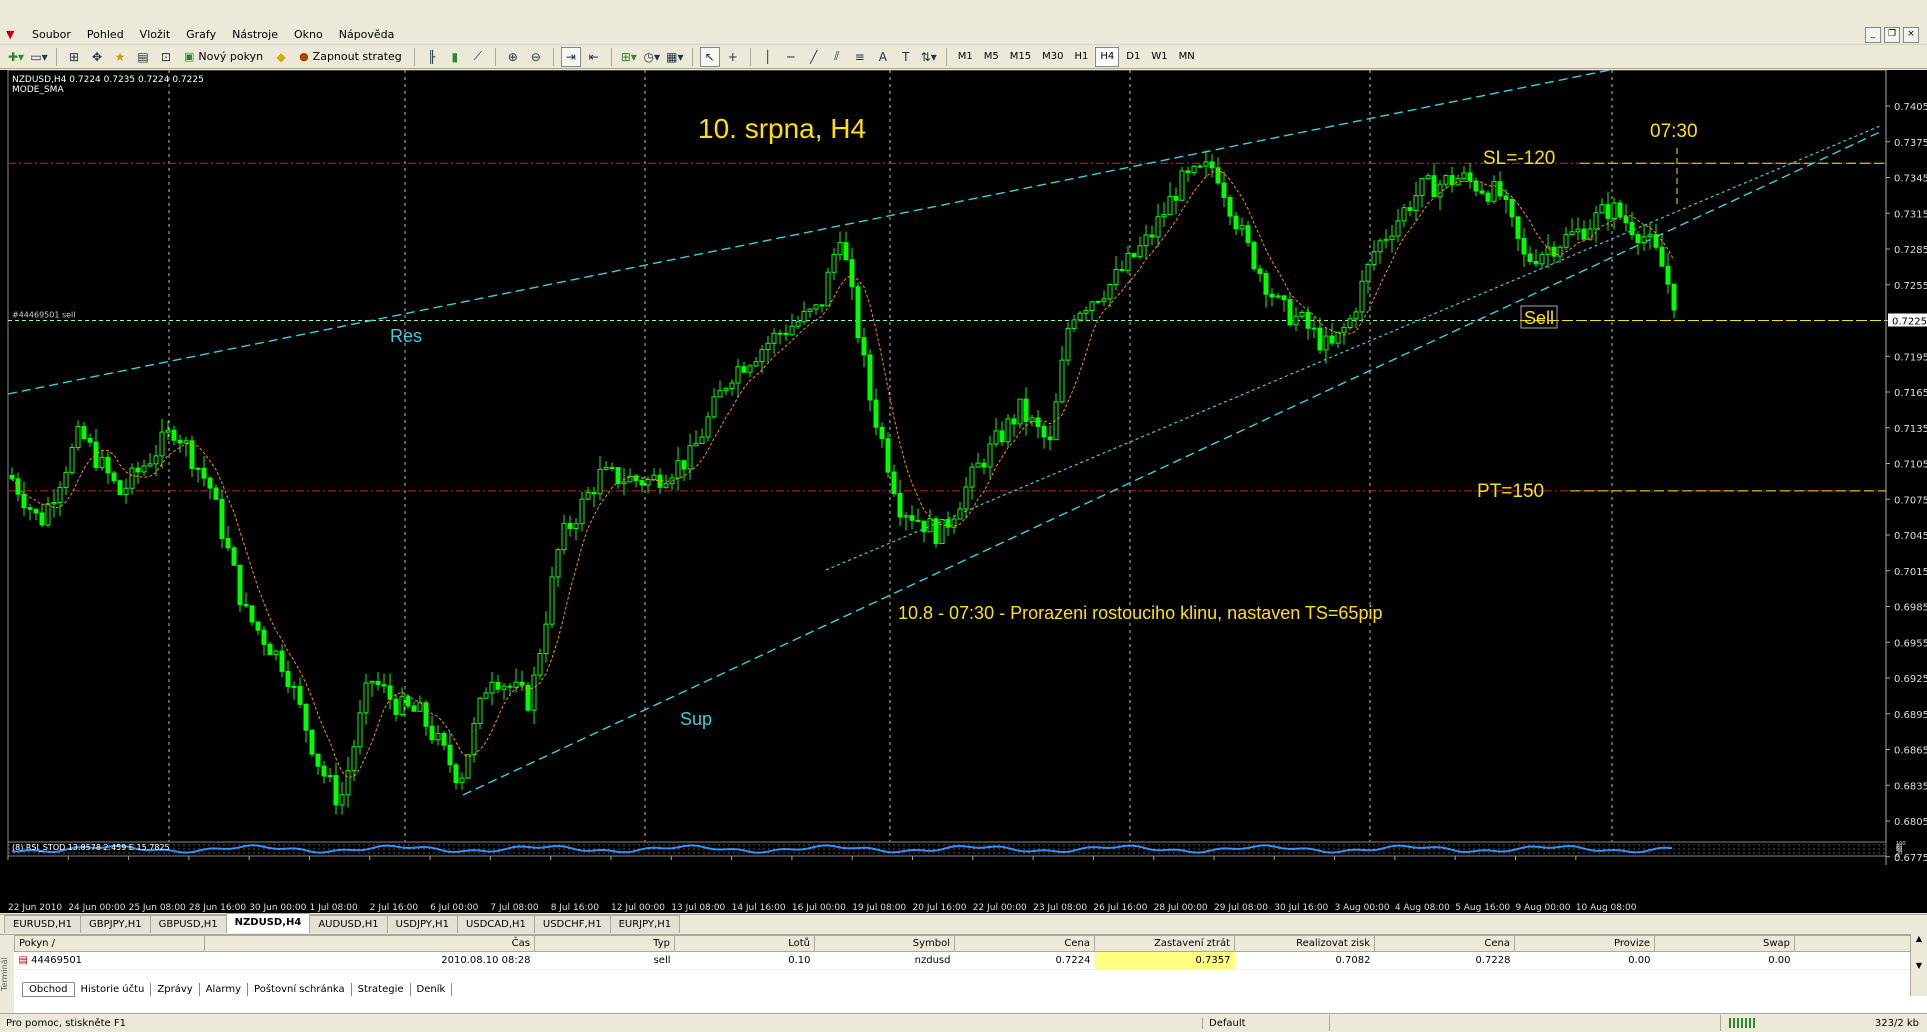 The width and height of the screenshot is (1927, 1032). Describe the element at coordinates (422, 924) in the screenshot. I see `tab-usdjpy-h1: USDJPY,H1` at that location.